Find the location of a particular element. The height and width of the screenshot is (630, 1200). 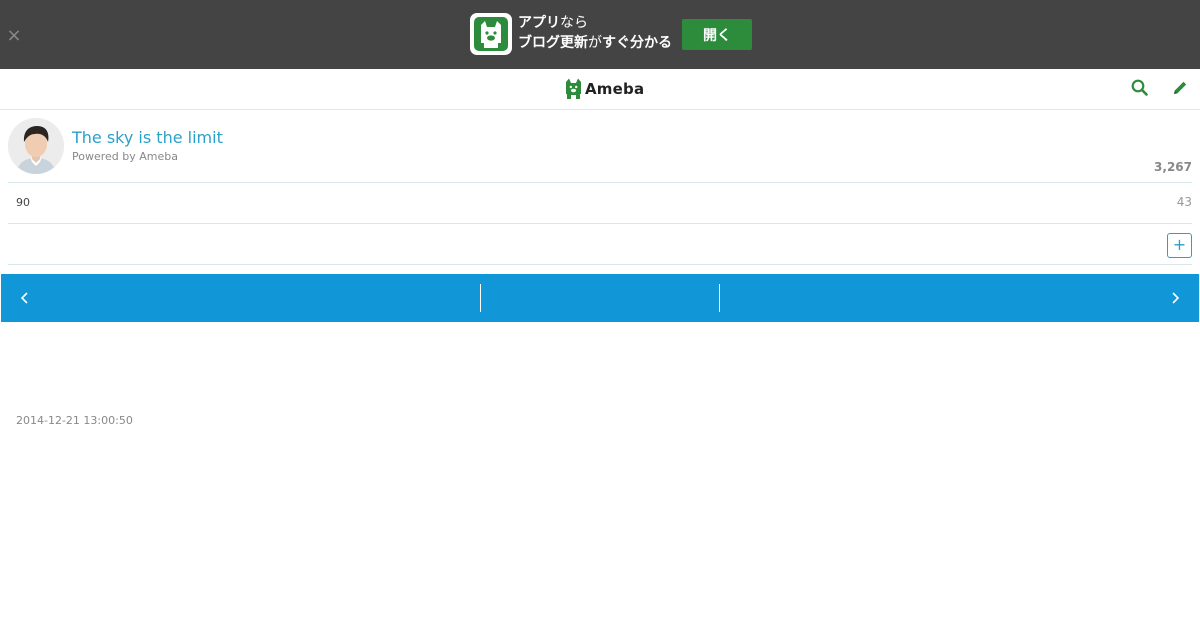

stats-row: 90 43 is located at coordinates (600, 203).